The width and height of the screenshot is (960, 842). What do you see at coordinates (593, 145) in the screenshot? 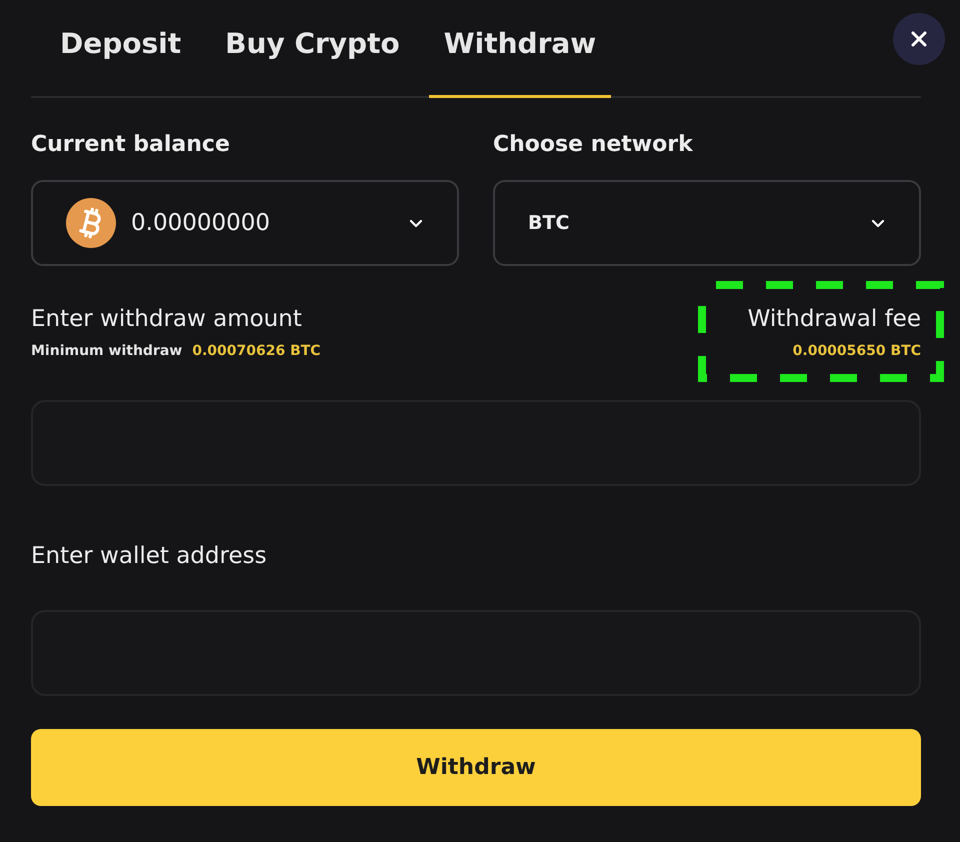
I see `field-label: Choose network` at bounding box center [593, 145].